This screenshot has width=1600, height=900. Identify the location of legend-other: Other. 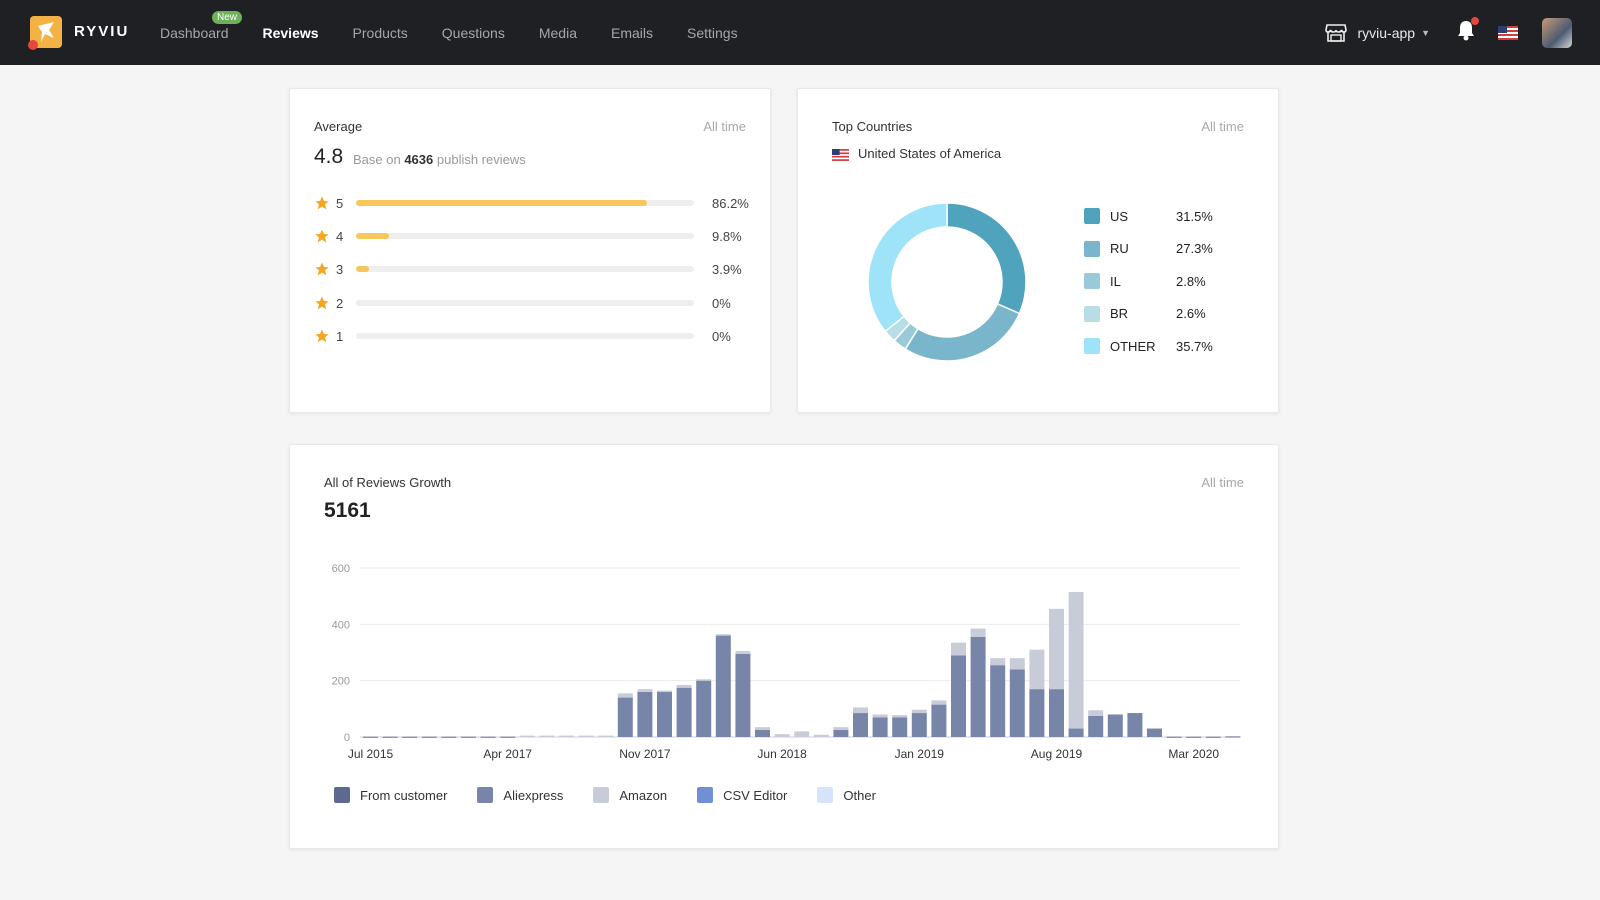
(846, 795).